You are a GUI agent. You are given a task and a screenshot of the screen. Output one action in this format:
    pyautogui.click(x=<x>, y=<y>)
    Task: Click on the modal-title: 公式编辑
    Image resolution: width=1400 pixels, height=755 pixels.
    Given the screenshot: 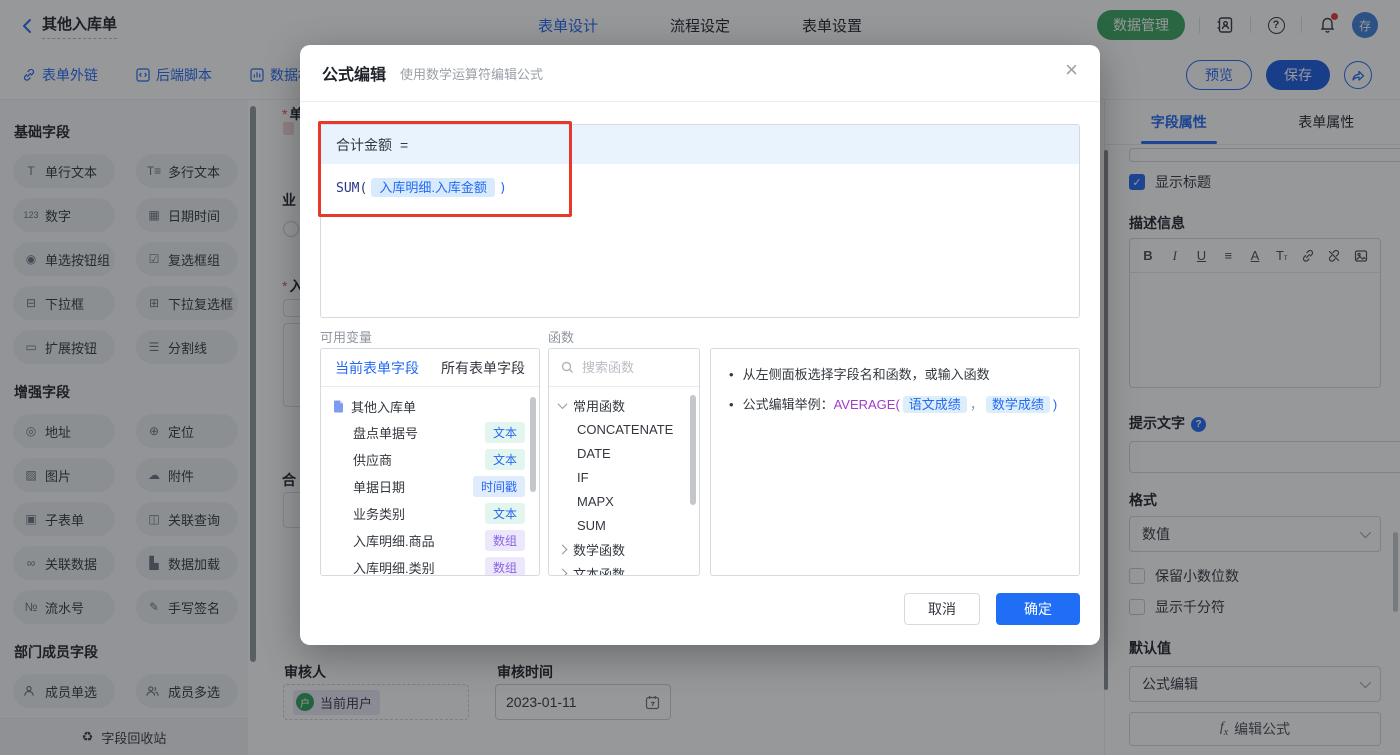 What is the action you would take?
    pyautogui.click(x=354, y=75)
    